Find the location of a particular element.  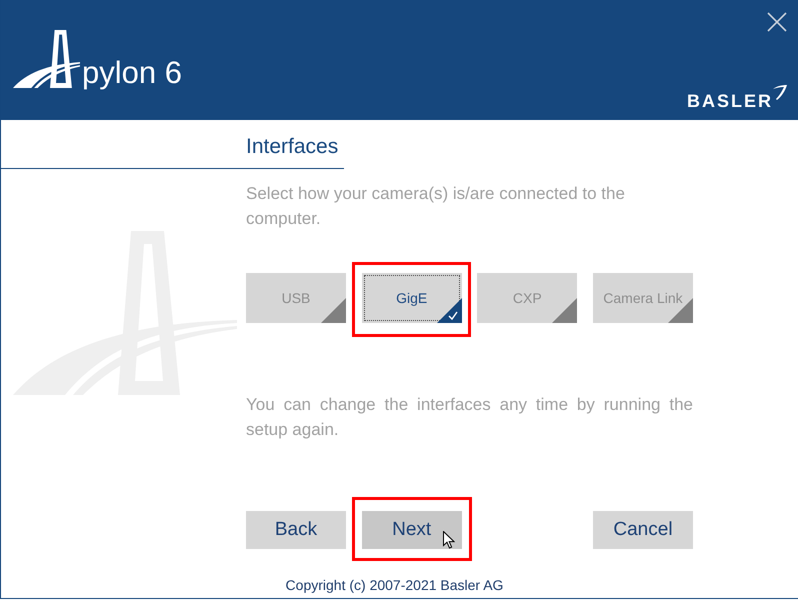

check-corner-icon is located at coordinates (449, 310).